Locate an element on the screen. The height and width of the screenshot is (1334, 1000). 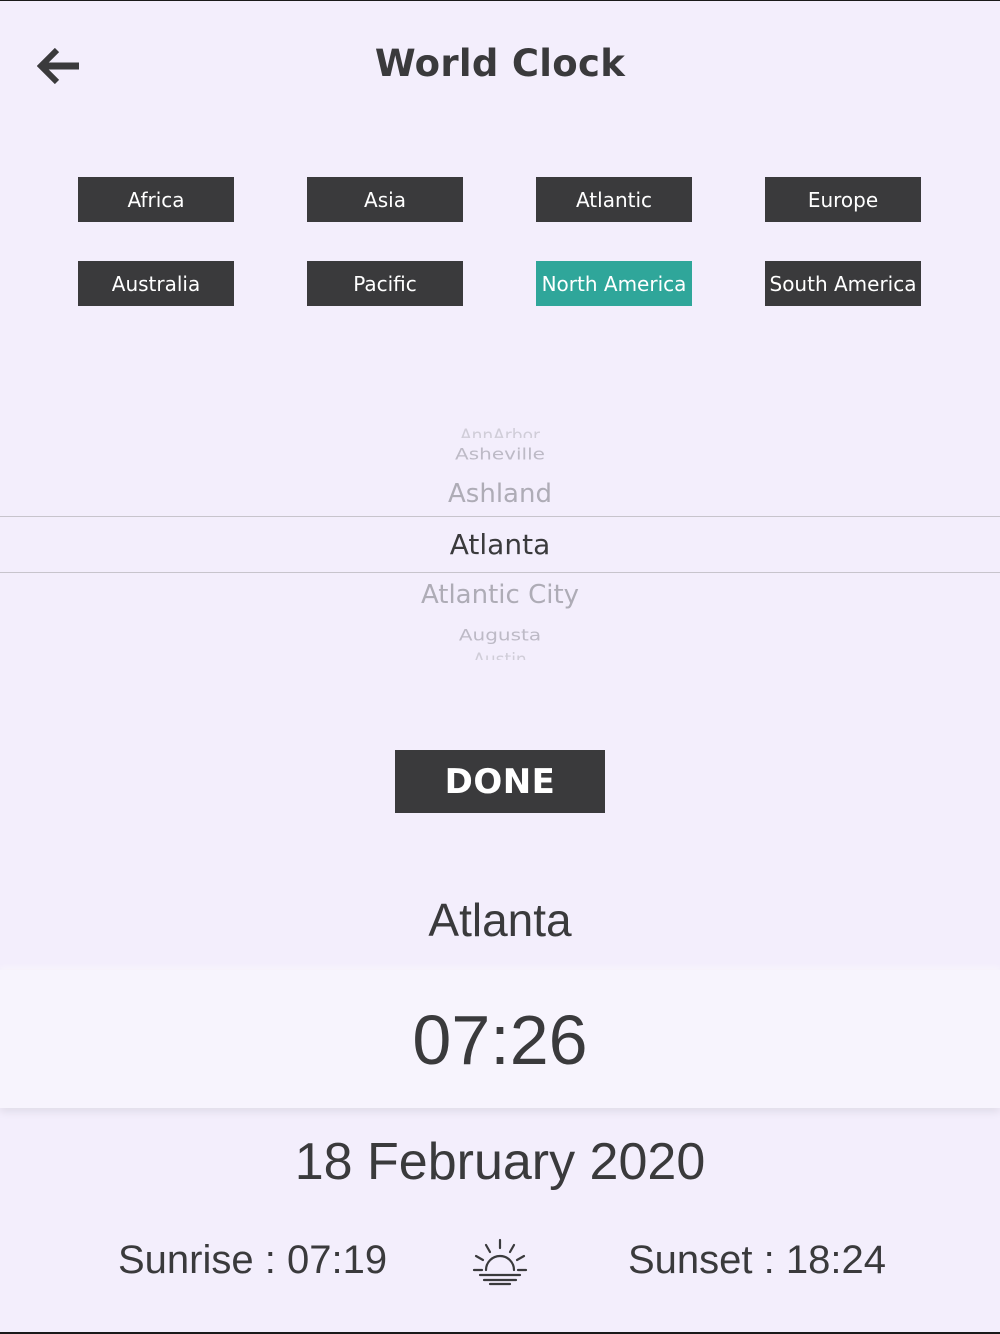
region-button-north-america: North America is located at coordinates (614, 283).